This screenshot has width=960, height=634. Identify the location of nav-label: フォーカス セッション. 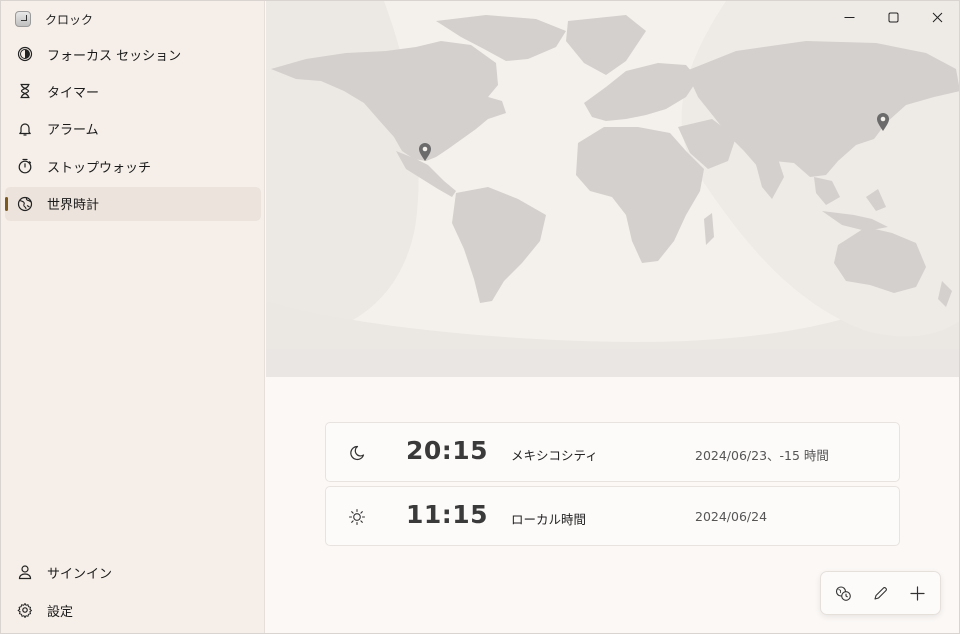
(114, 56).